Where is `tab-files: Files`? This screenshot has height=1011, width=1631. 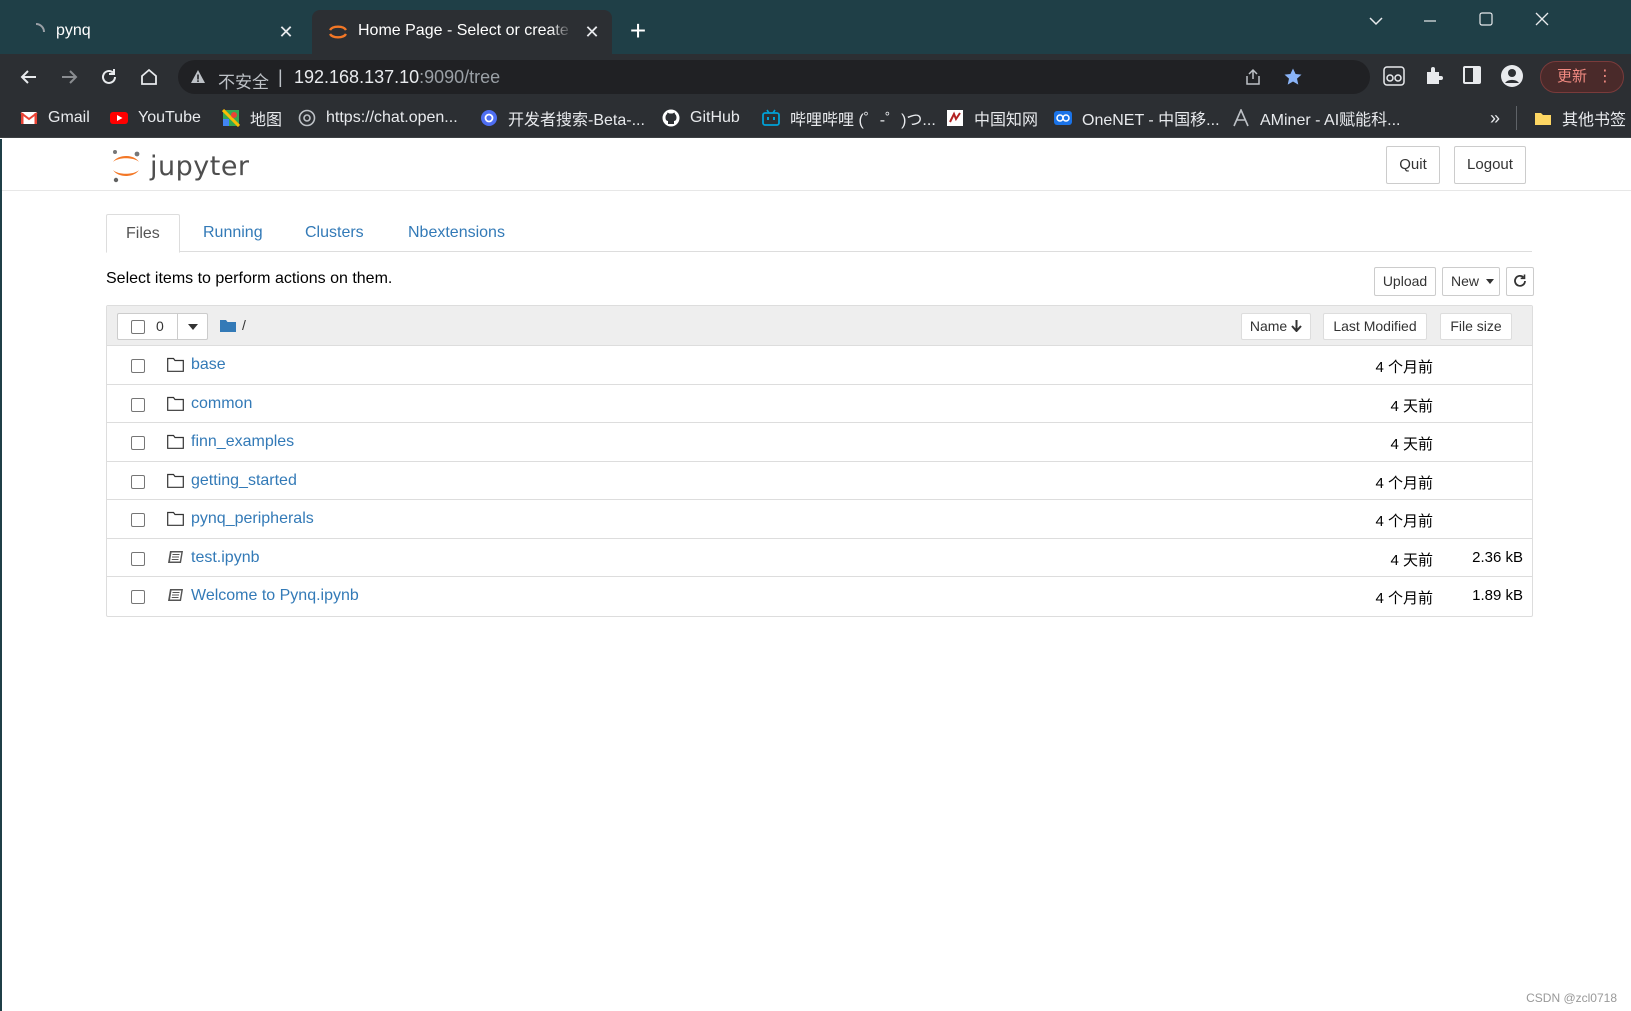 tab-files: Files is located at coordinates (143, 233).